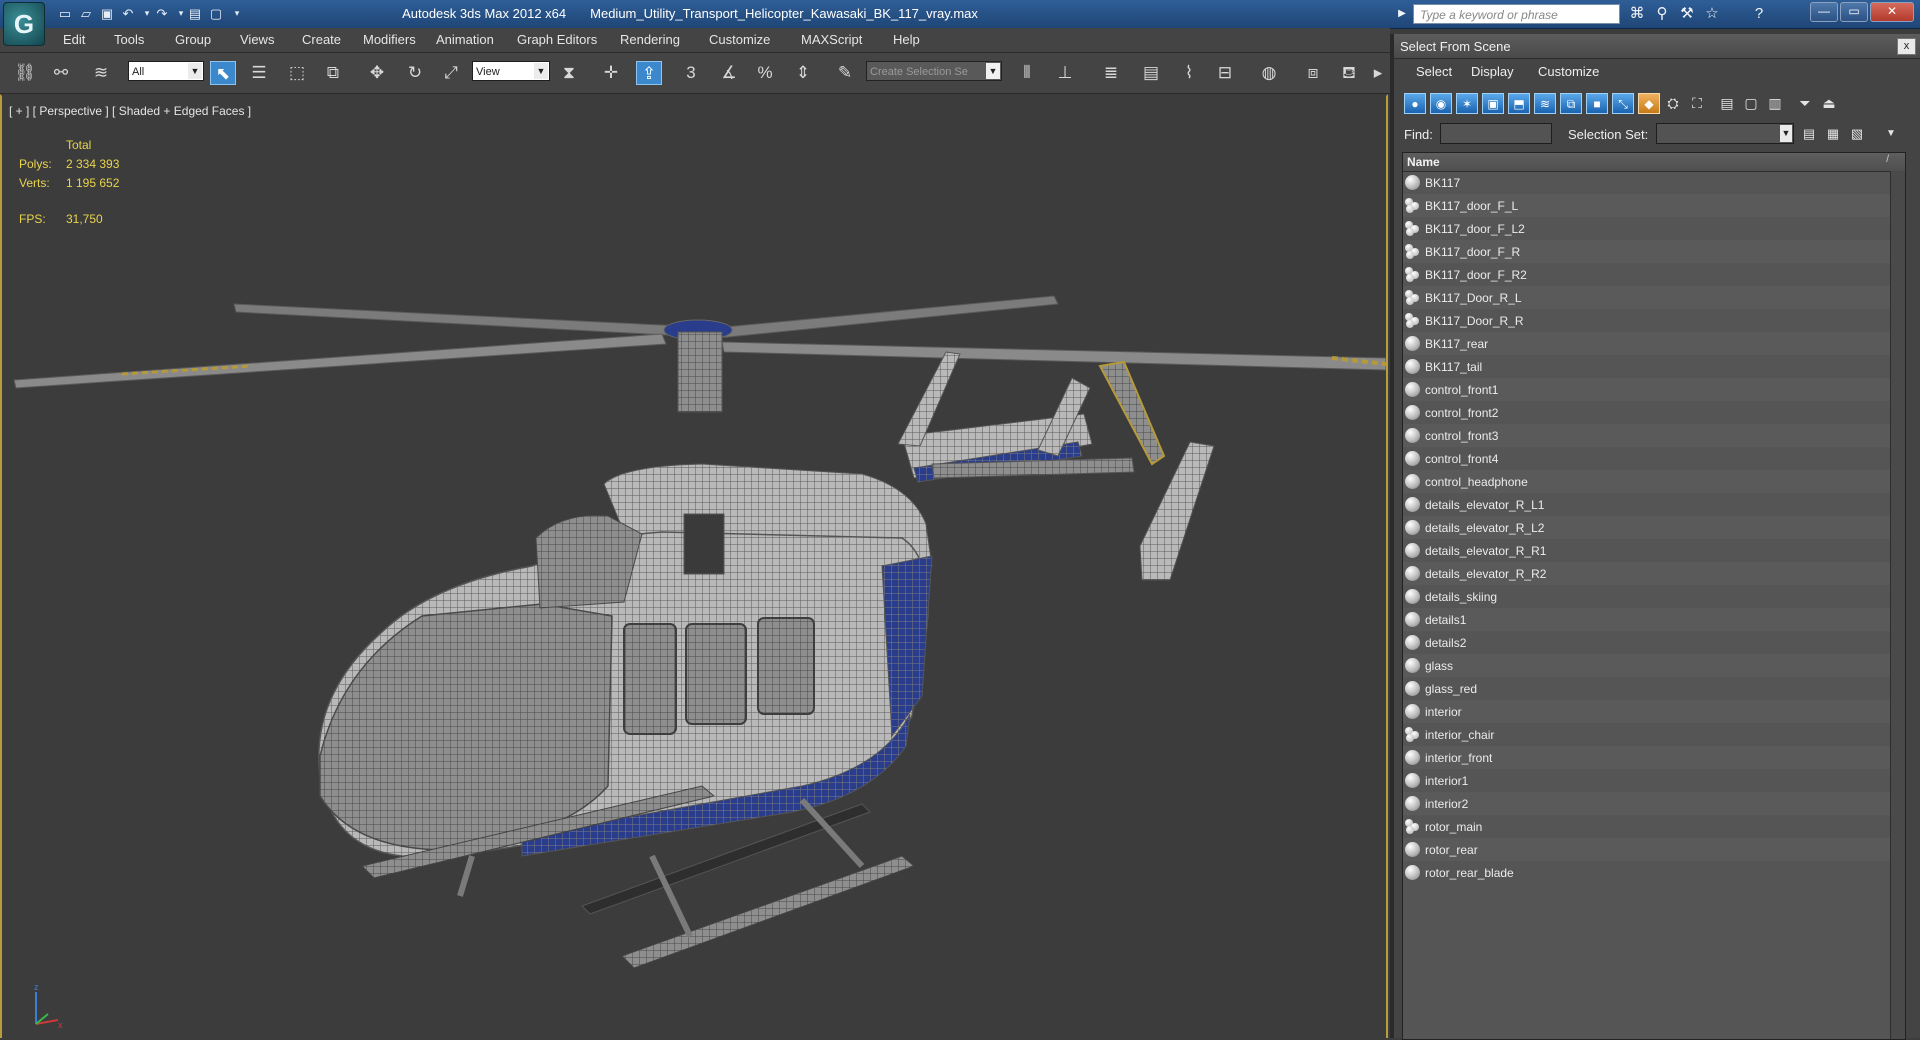  I want to click on list-item: details1, so click(1647, 619).